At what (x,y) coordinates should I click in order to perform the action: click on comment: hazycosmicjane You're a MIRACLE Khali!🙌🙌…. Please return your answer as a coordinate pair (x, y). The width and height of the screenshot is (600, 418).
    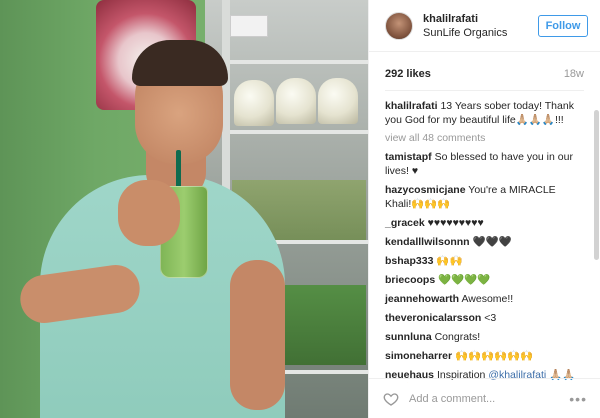
    Looking at the image, I should click on (484, 197).